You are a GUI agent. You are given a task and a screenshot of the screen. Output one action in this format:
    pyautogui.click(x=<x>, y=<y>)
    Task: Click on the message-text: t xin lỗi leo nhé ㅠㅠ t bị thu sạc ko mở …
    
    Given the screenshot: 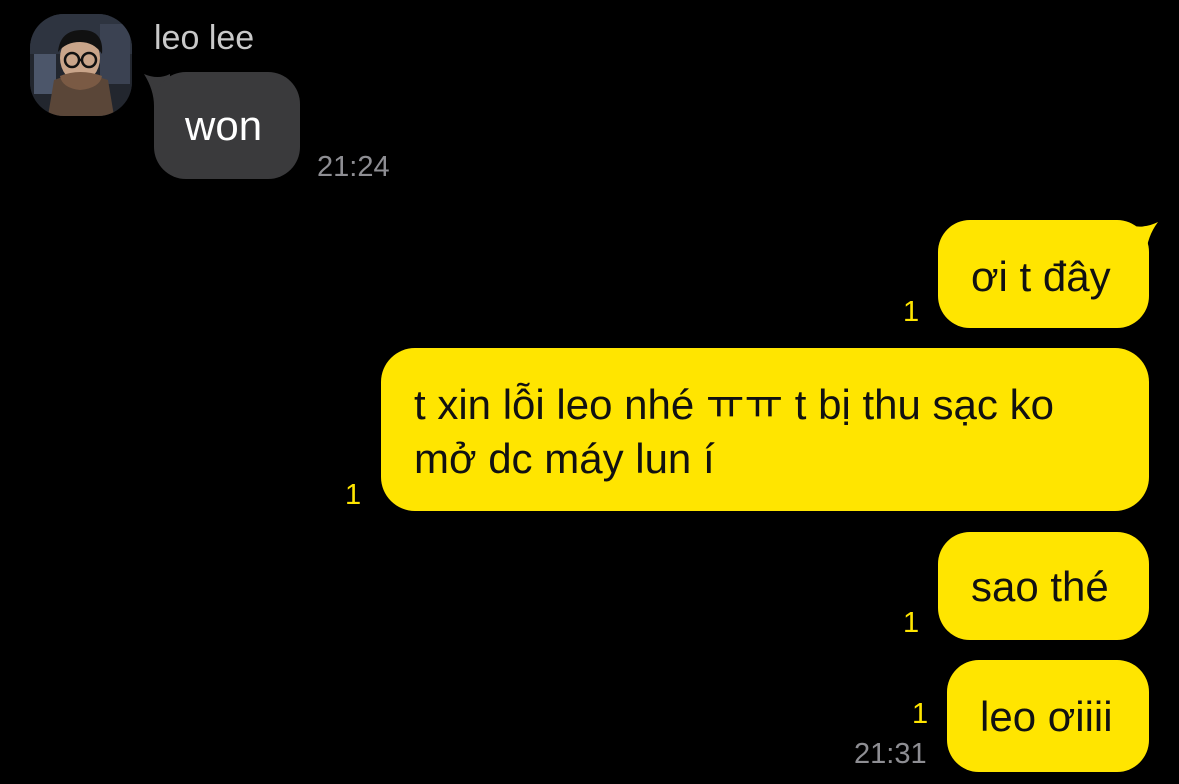 What is the action you would take?
    pyautogui.click(x=734, y=431)
    